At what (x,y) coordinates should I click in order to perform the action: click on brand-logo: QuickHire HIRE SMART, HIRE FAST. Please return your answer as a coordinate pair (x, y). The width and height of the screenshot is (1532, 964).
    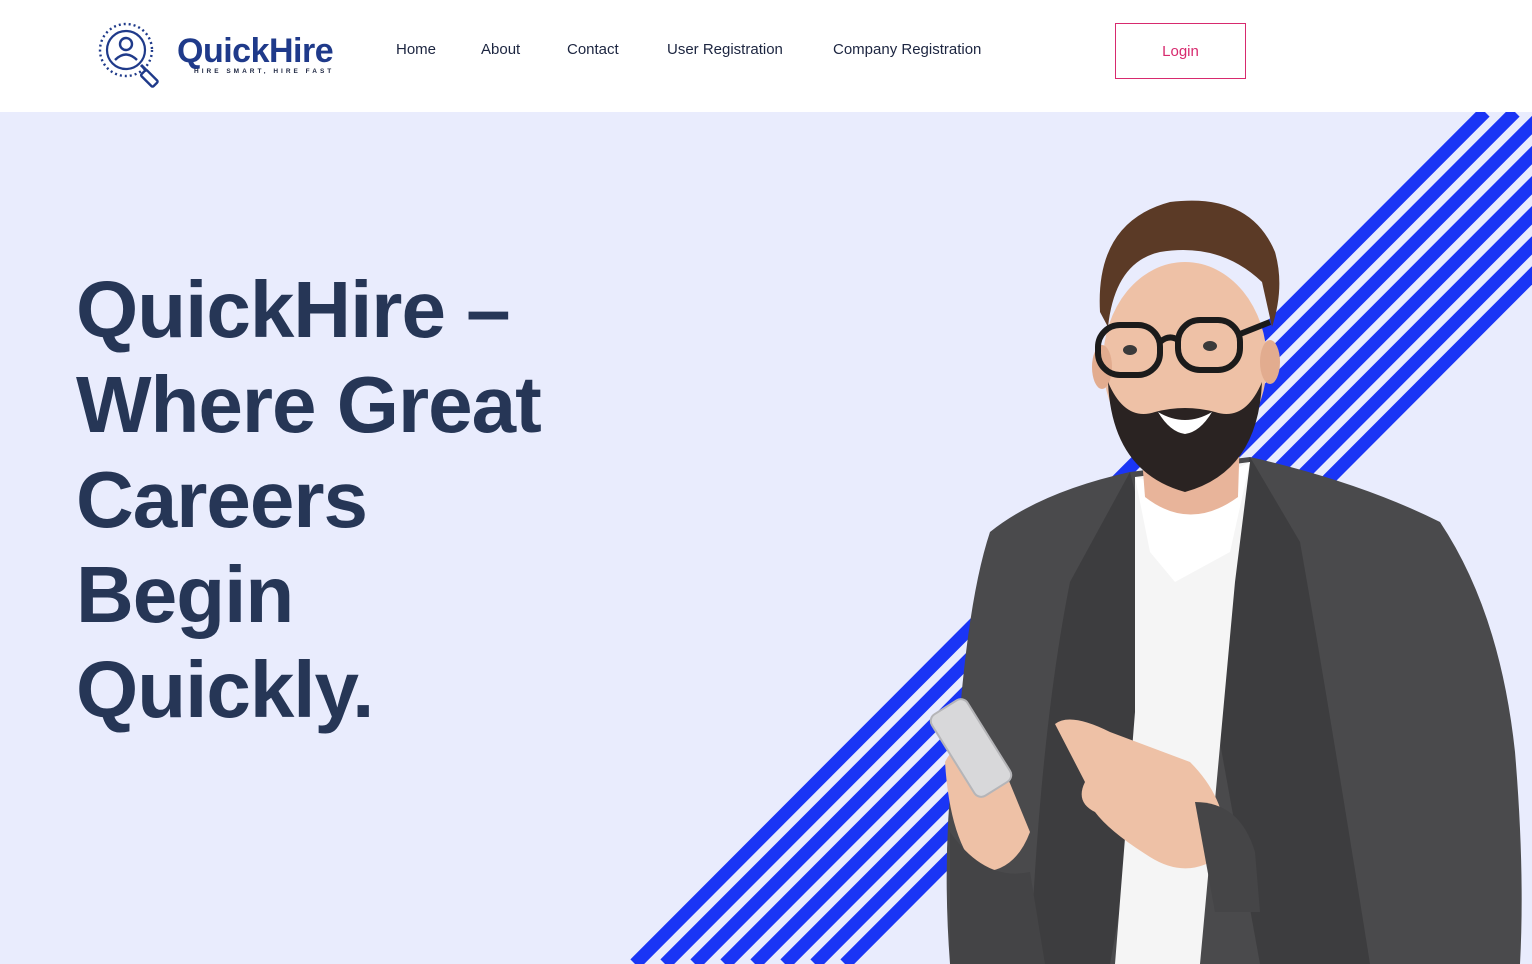
    Looking at the image, I should click on (228, 56).